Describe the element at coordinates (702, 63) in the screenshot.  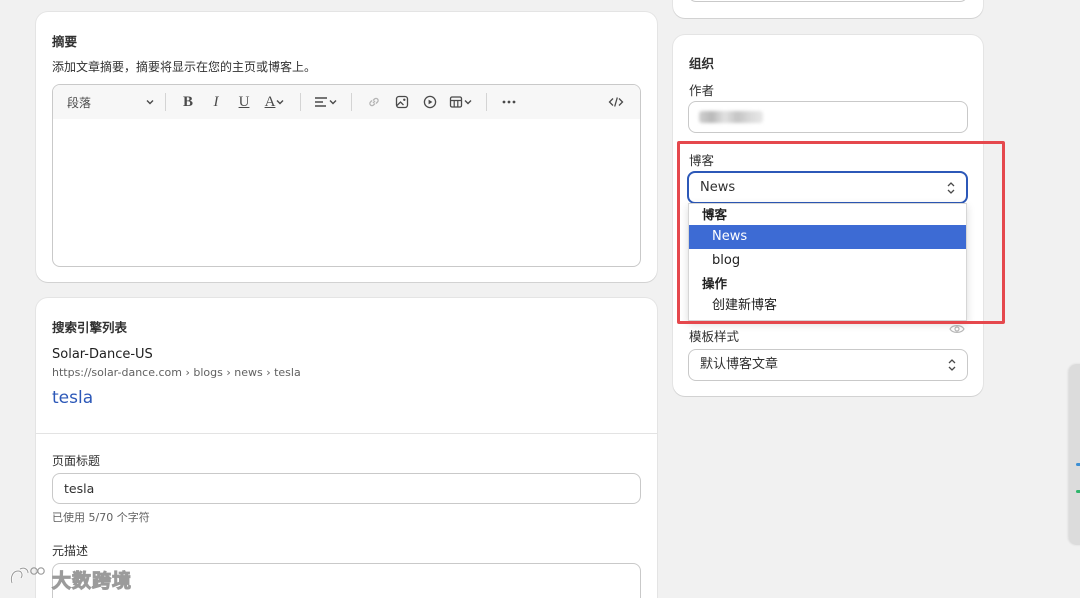
I see `organization-title: 组织` at that location.